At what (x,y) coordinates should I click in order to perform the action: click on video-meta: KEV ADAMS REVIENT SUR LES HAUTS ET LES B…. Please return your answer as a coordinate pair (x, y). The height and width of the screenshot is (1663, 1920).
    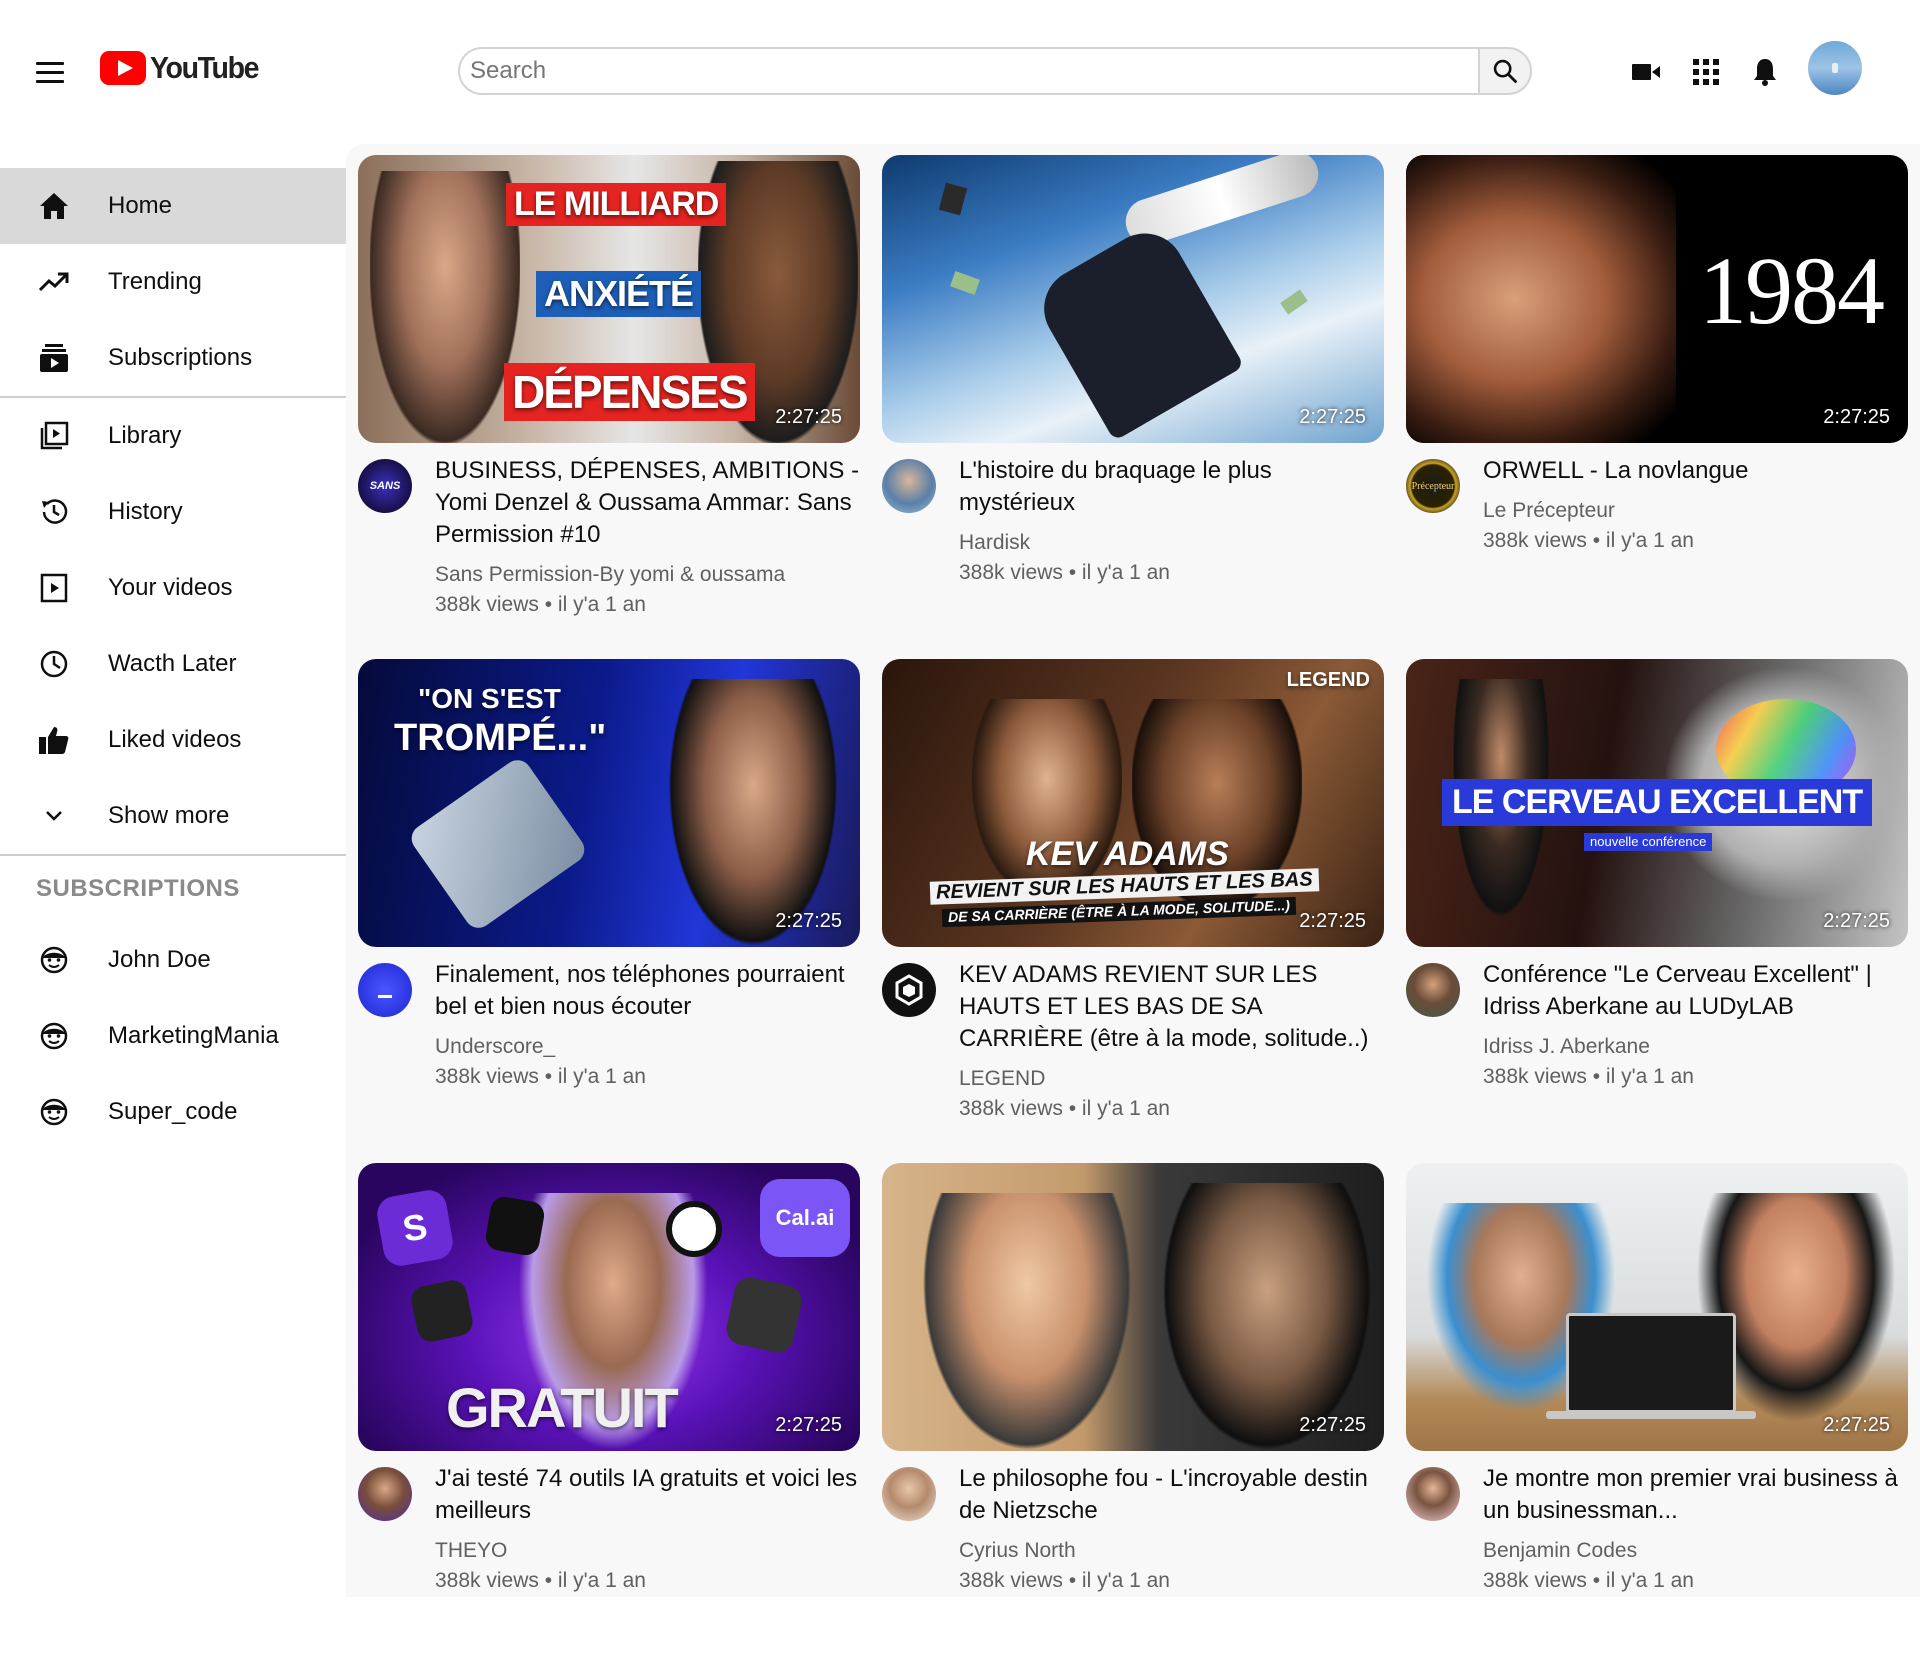
    Looking at the image, I should click on (1133, 1059).